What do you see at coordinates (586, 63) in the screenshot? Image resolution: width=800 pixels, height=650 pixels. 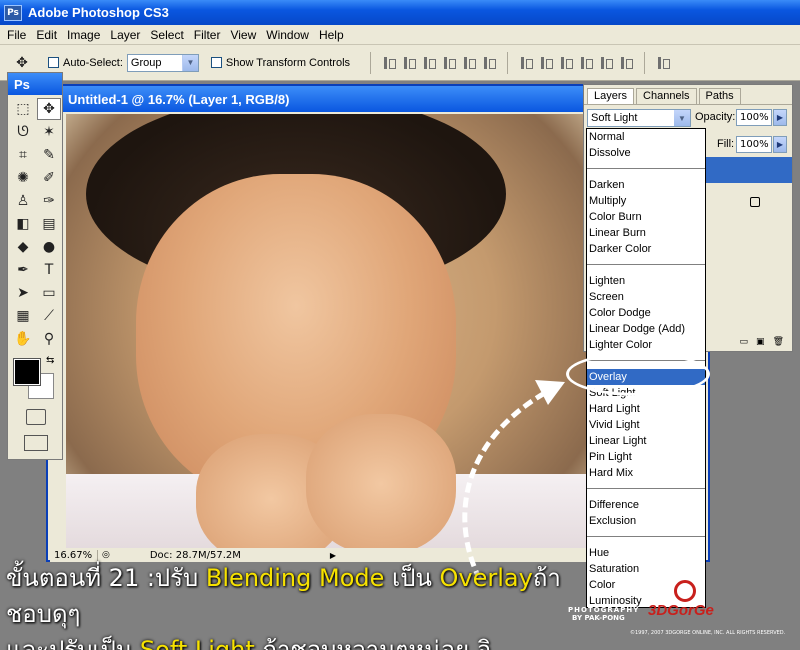 I see `distribute-left-icon` at bounding box center [586, 63].